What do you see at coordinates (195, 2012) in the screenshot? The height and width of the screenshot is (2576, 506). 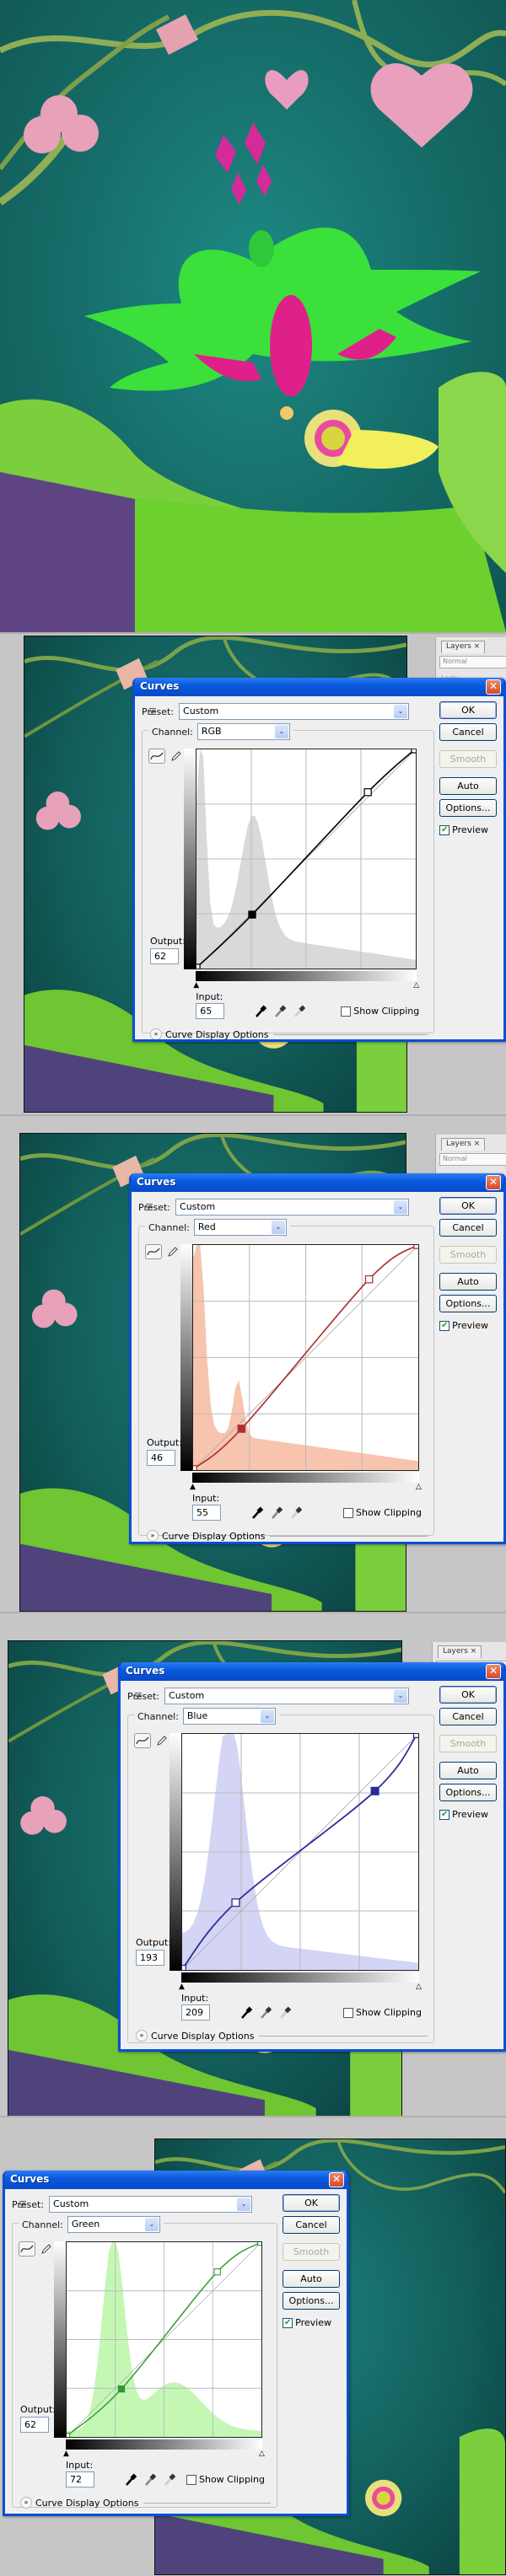 I see `input-field: 209` at bounding box center [195, 2012].